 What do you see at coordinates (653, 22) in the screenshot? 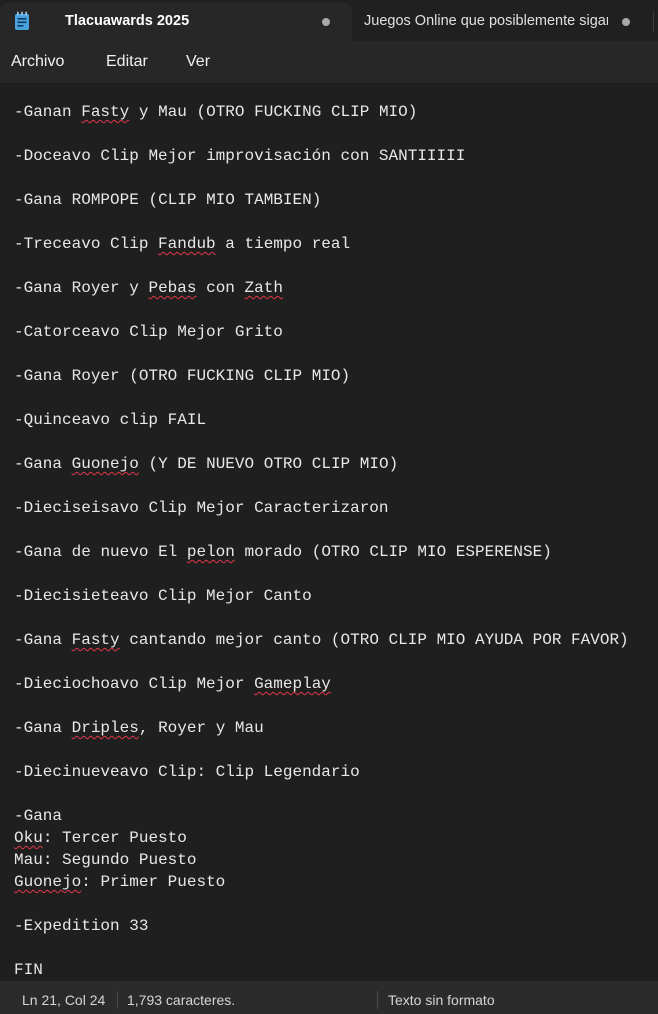
I see `tab-divider` at bounding box center [653, 22].